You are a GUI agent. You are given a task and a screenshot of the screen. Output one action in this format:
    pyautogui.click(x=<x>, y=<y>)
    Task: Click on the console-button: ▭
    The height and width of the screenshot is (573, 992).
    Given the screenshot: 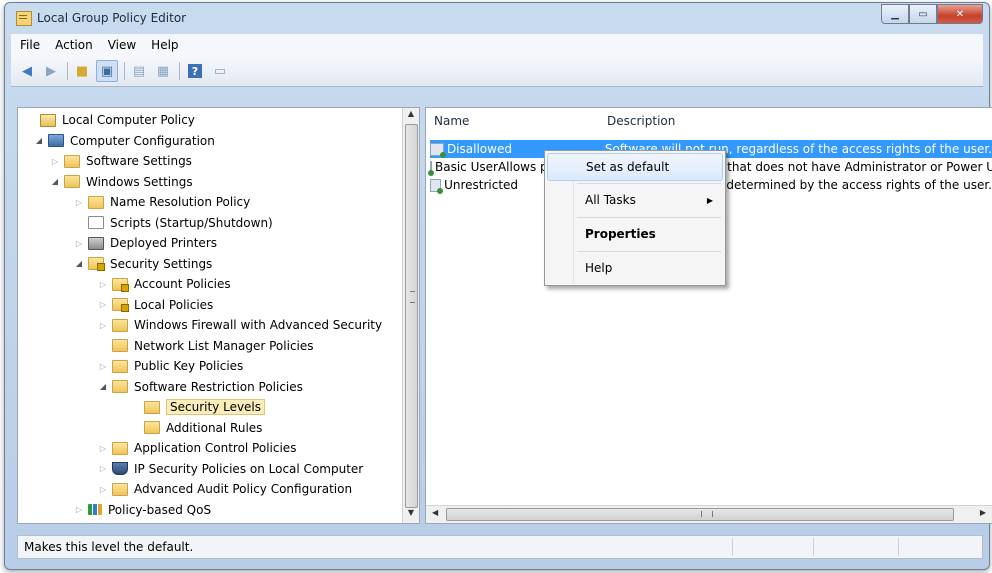 What is the action you would take?
    pyautogui.click(x=220, y=71)
    